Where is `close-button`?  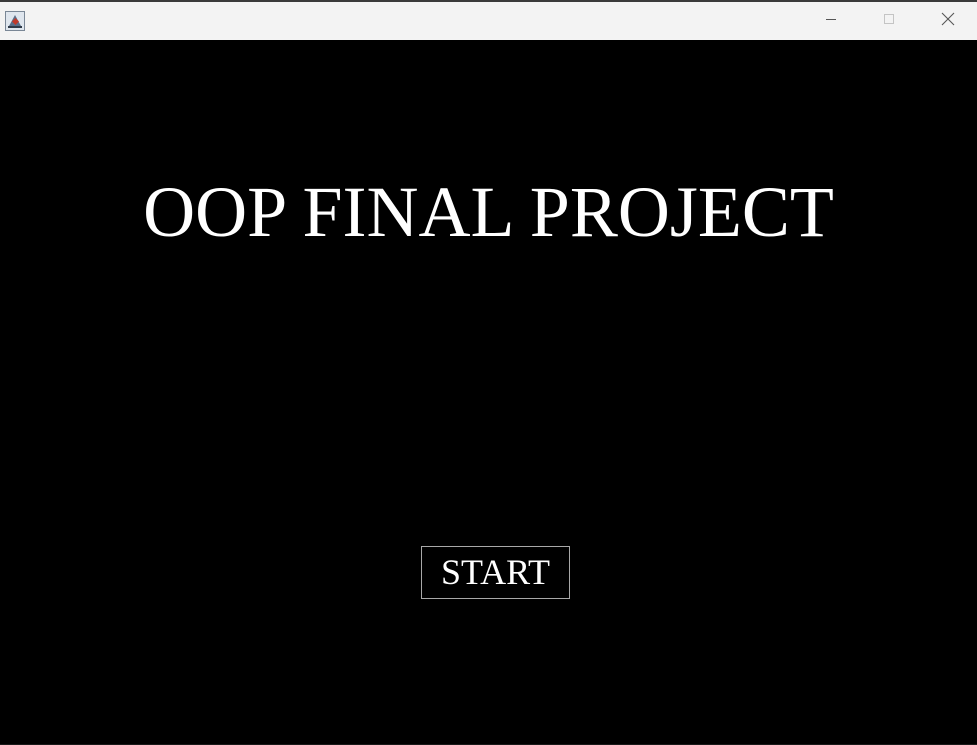 close-button is located at coordinates (948, 21).